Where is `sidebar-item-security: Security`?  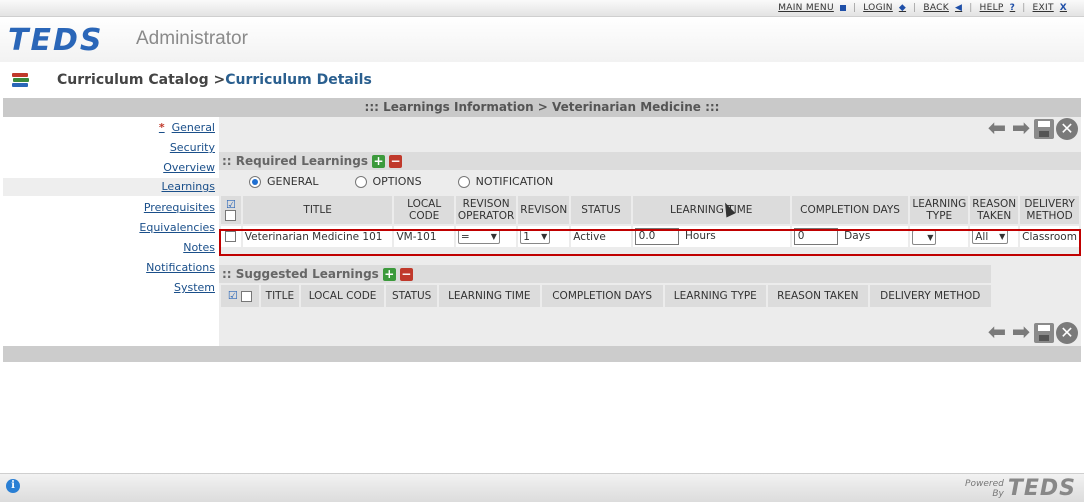 sidebar-item-security: Security is located at coordinates (192, 149).